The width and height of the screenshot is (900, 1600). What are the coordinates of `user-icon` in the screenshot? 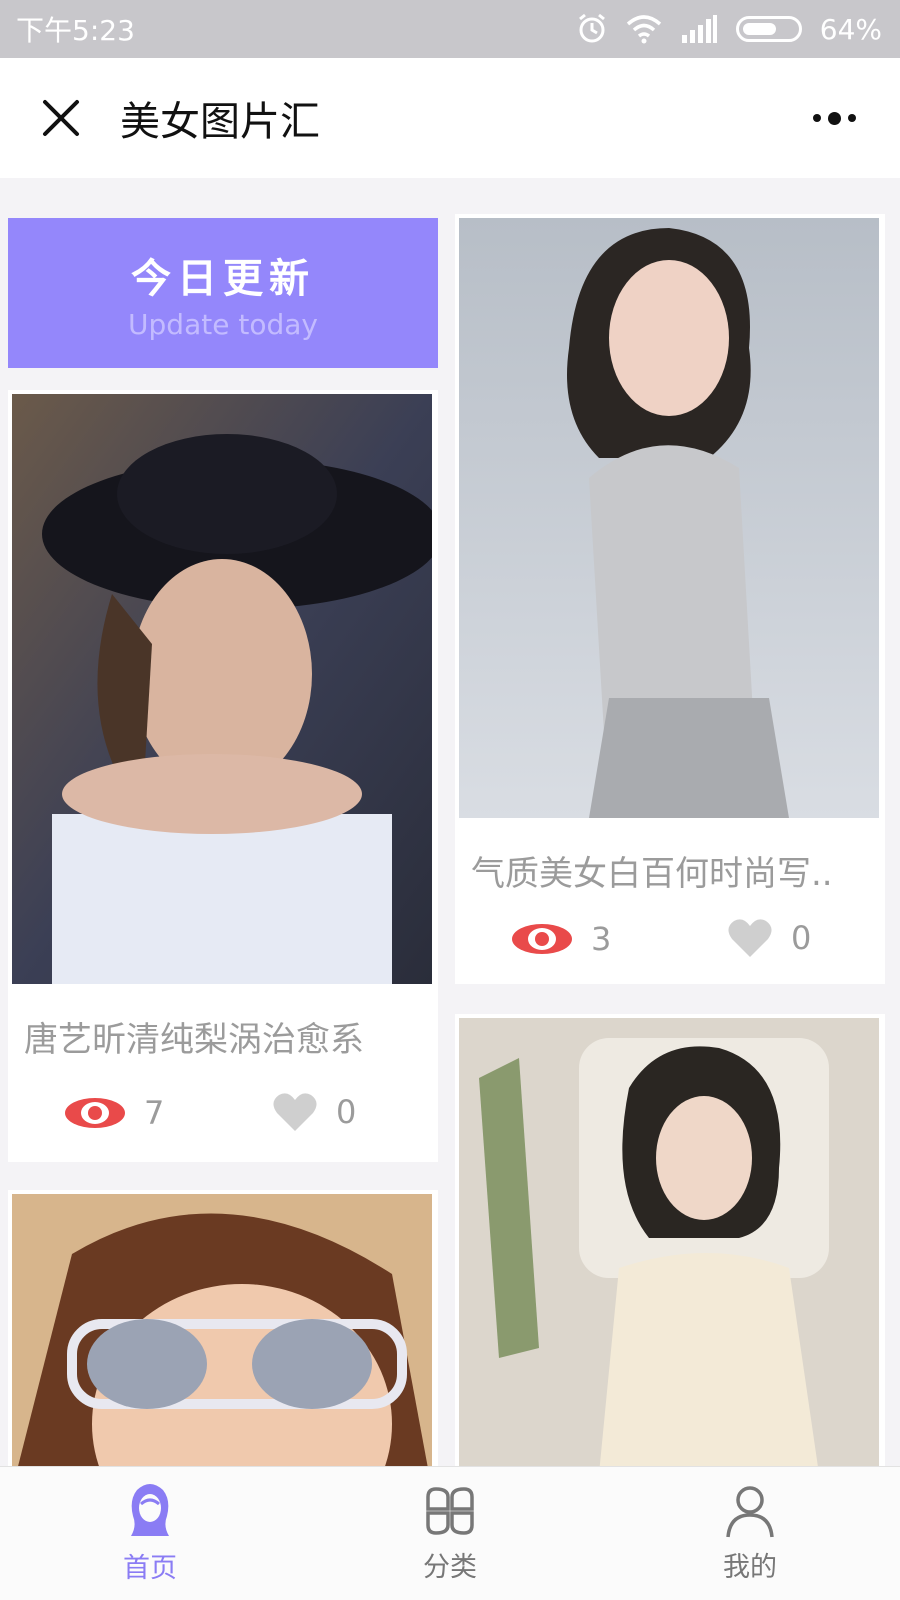 It's located at (750, 1512).